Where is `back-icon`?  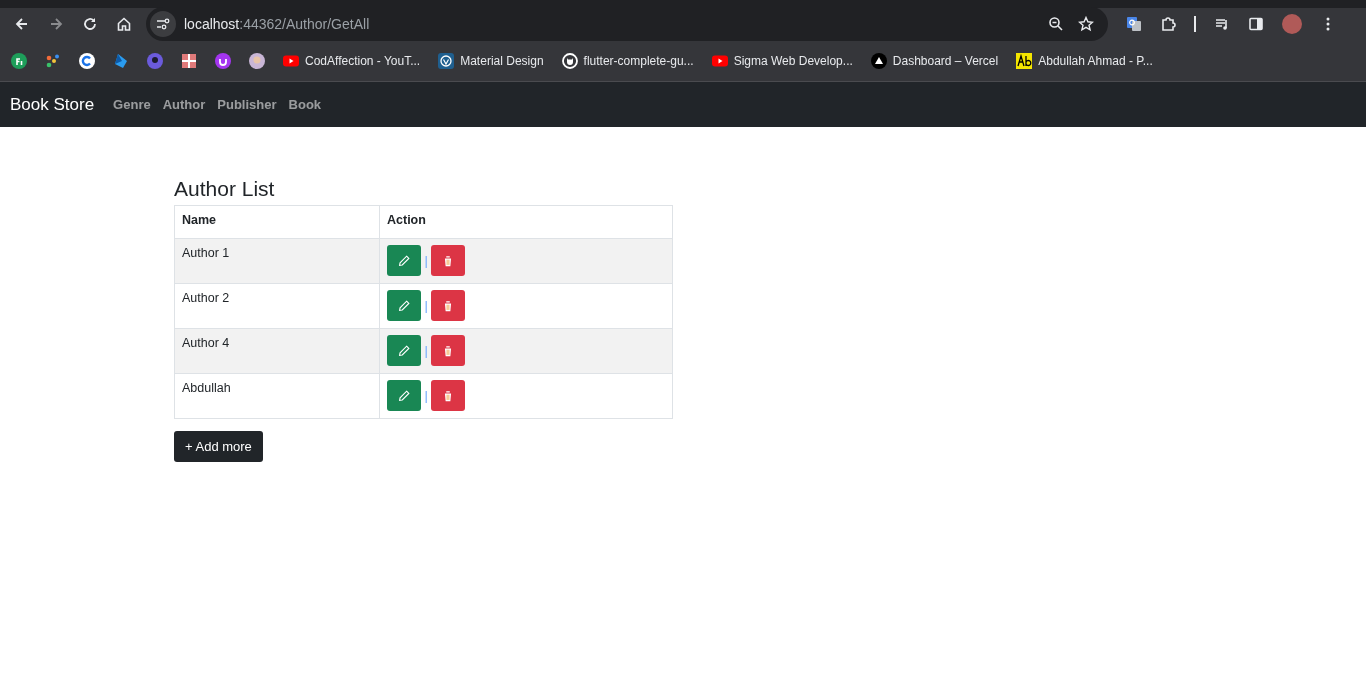
back-icon is located at coordinates (22, 24).